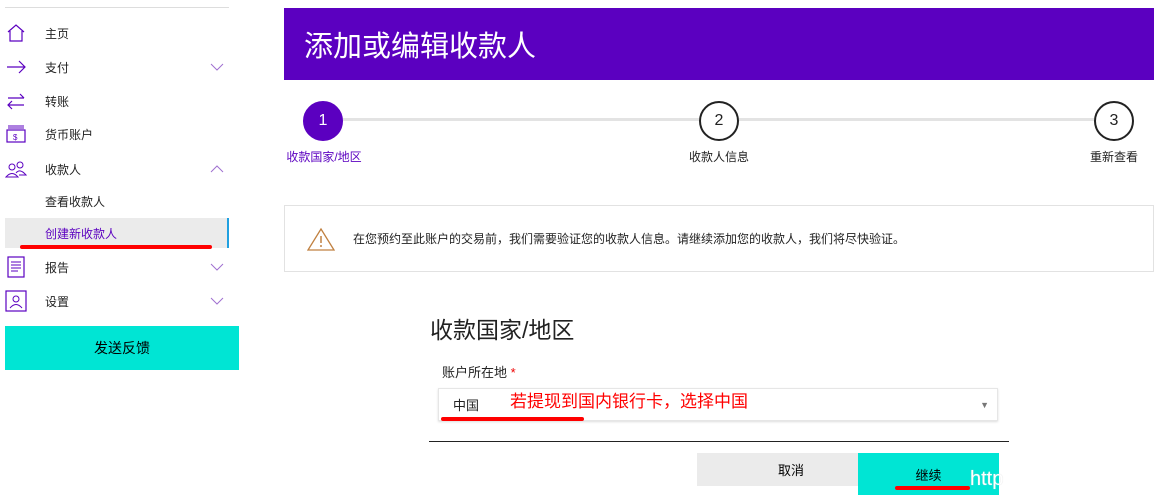 Image resolution: width=1161 pixels, height=495 pixels. Describe the element at coordinates (718, 157) in the screenshot. I see `step-label: 收款人信息` at that location.